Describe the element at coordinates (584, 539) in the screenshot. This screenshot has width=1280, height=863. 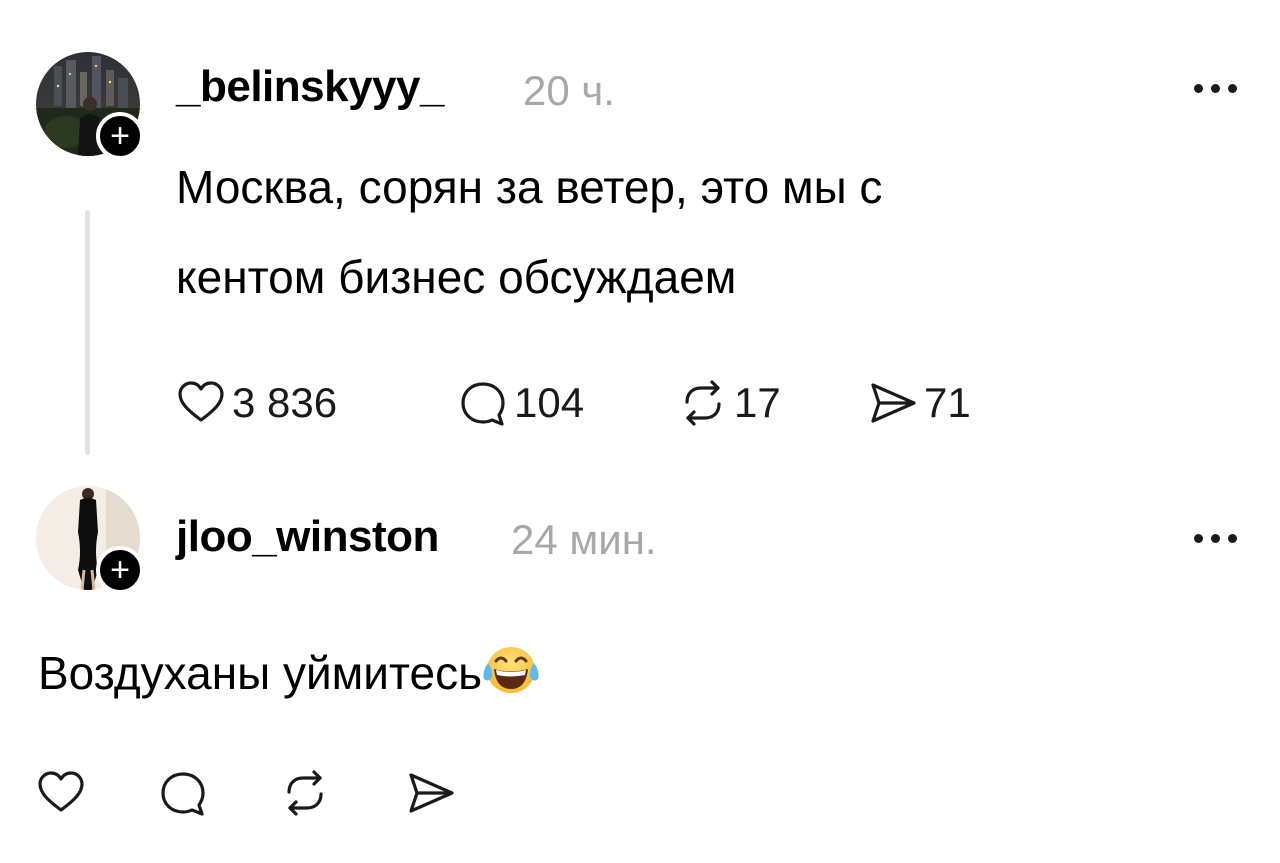
I see `post-time: 24 мин.` at that location.